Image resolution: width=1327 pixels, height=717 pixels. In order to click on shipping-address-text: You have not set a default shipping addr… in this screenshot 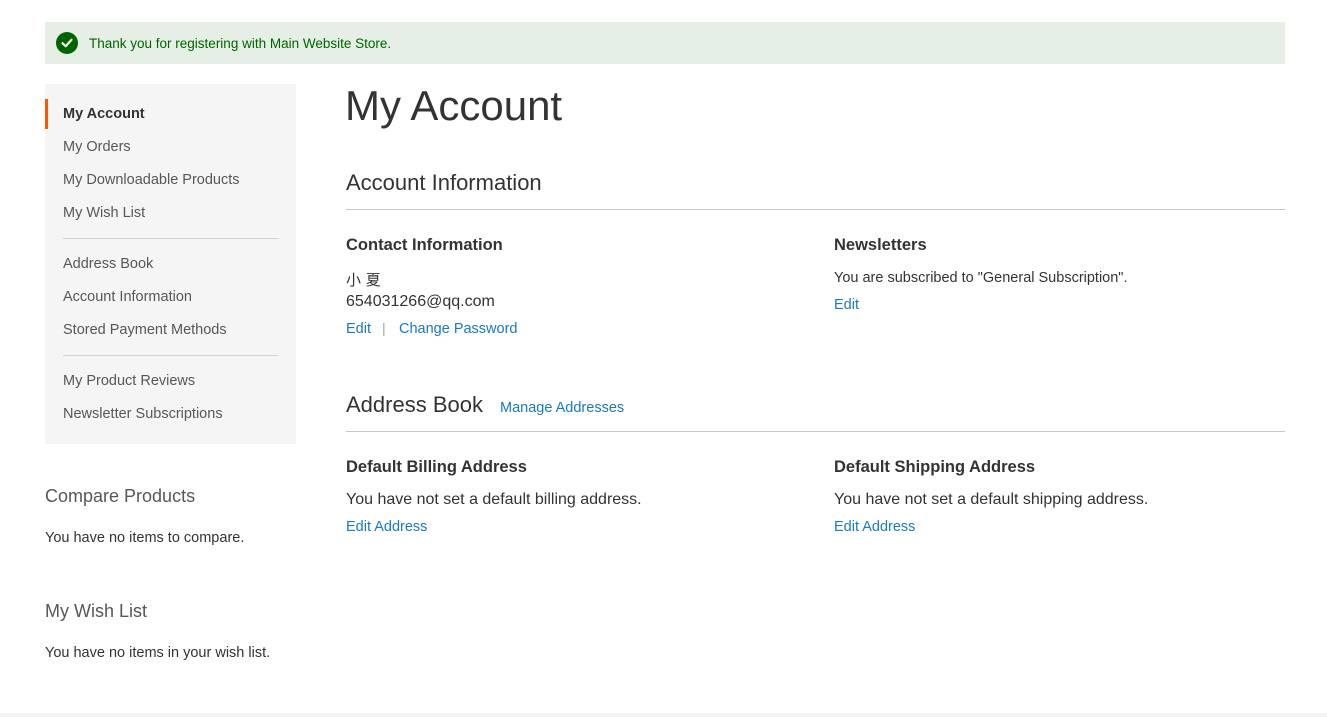, I will do `click(991, 499)`.